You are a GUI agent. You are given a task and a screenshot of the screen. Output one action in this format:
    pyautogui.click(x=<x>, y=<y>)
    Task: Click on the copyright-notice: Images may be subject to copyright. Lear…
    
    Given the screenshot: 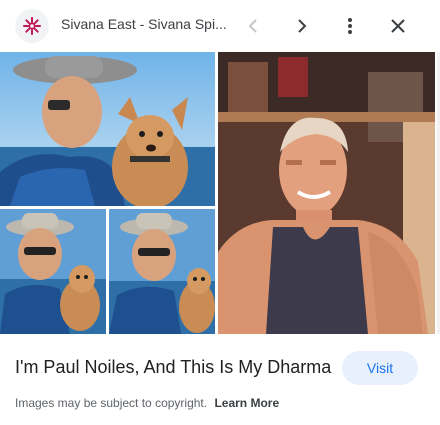 What is the action you would take?
    pyautogui.click(x=147, y=403)
    